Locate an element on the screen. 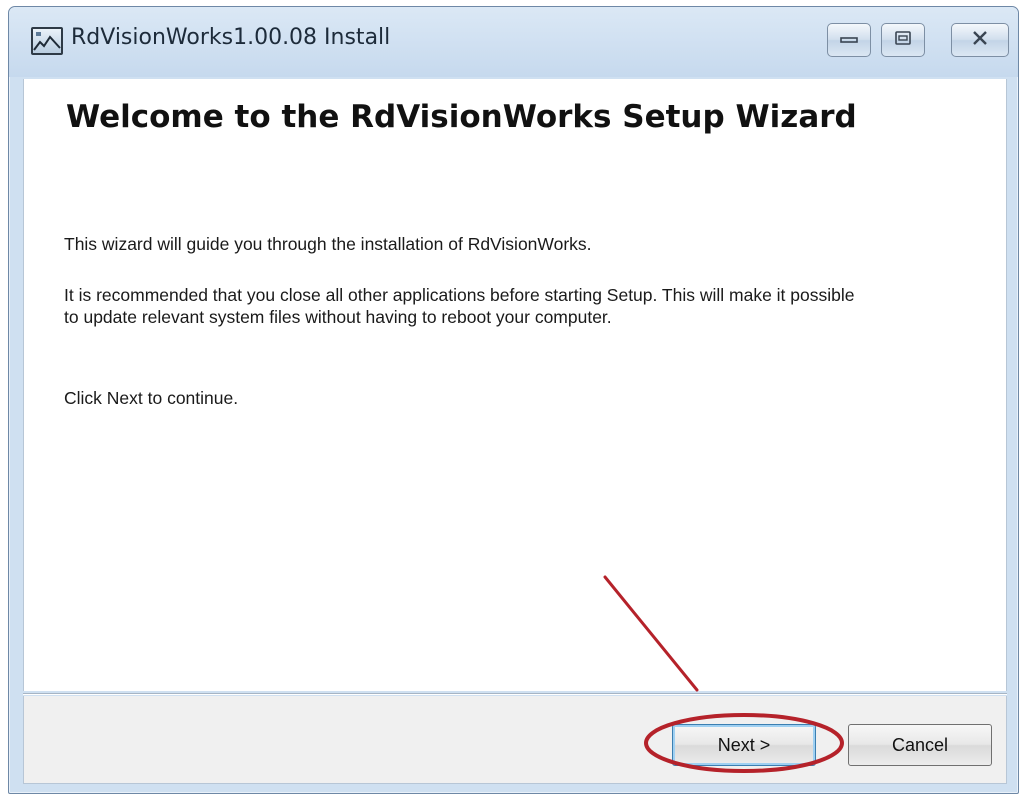 The image size is (1021, 796). maximize-icon is located at coordinates (903, 40).